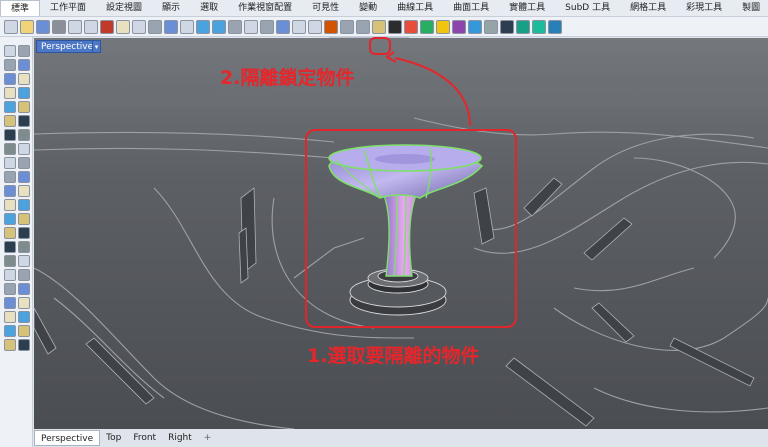 The image size is (768, 447). I want to click on menu-tab: 製圖, so click(750, 8).